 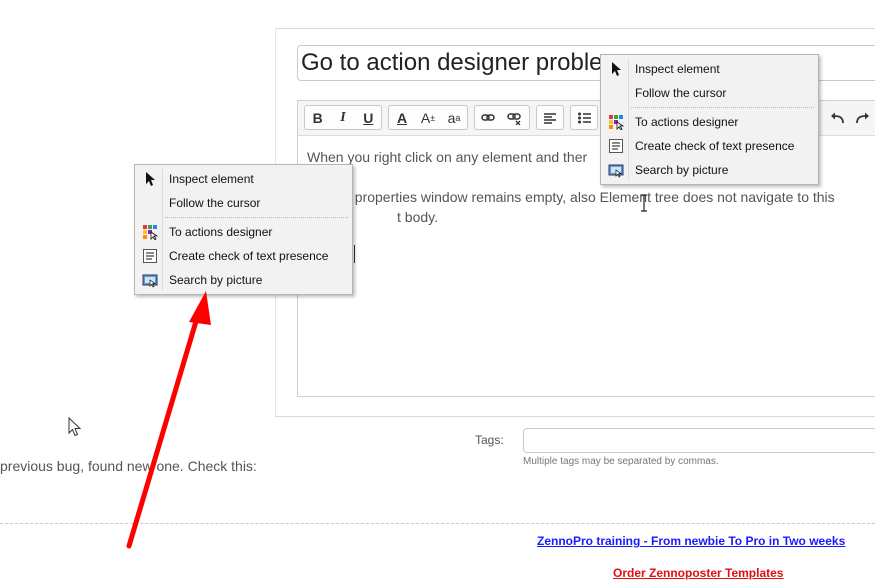 What do you see at coordinates (200, 308) in the screenshot?
I see `arrow-head-icon` at bounding box center [200, 308].